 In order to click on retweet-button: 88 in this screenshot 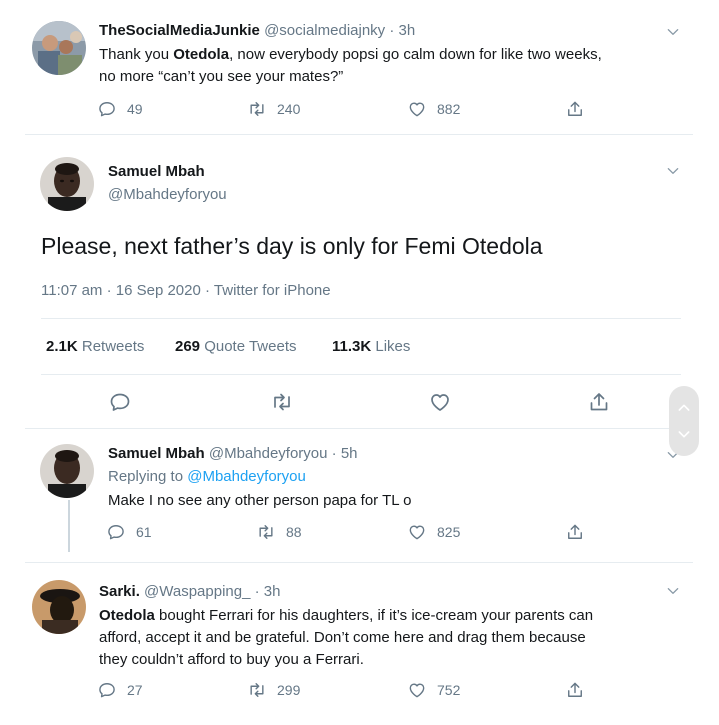, I will do `click(279, 532)`.